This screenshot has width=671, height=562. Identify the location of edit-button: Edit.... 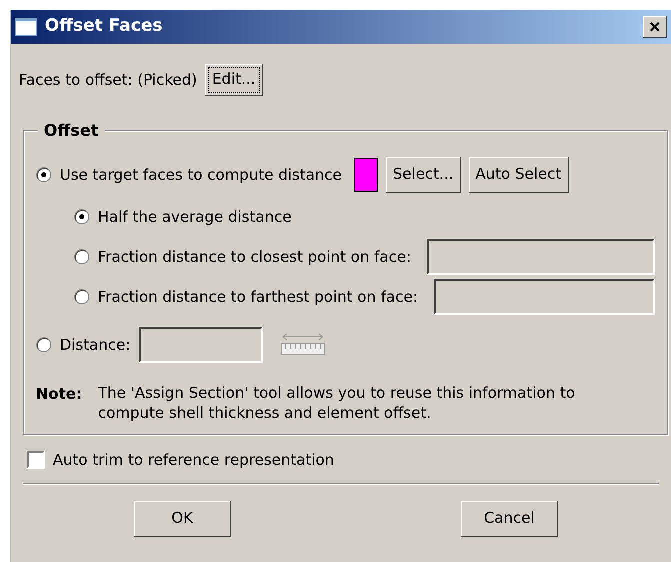
(234, 80).